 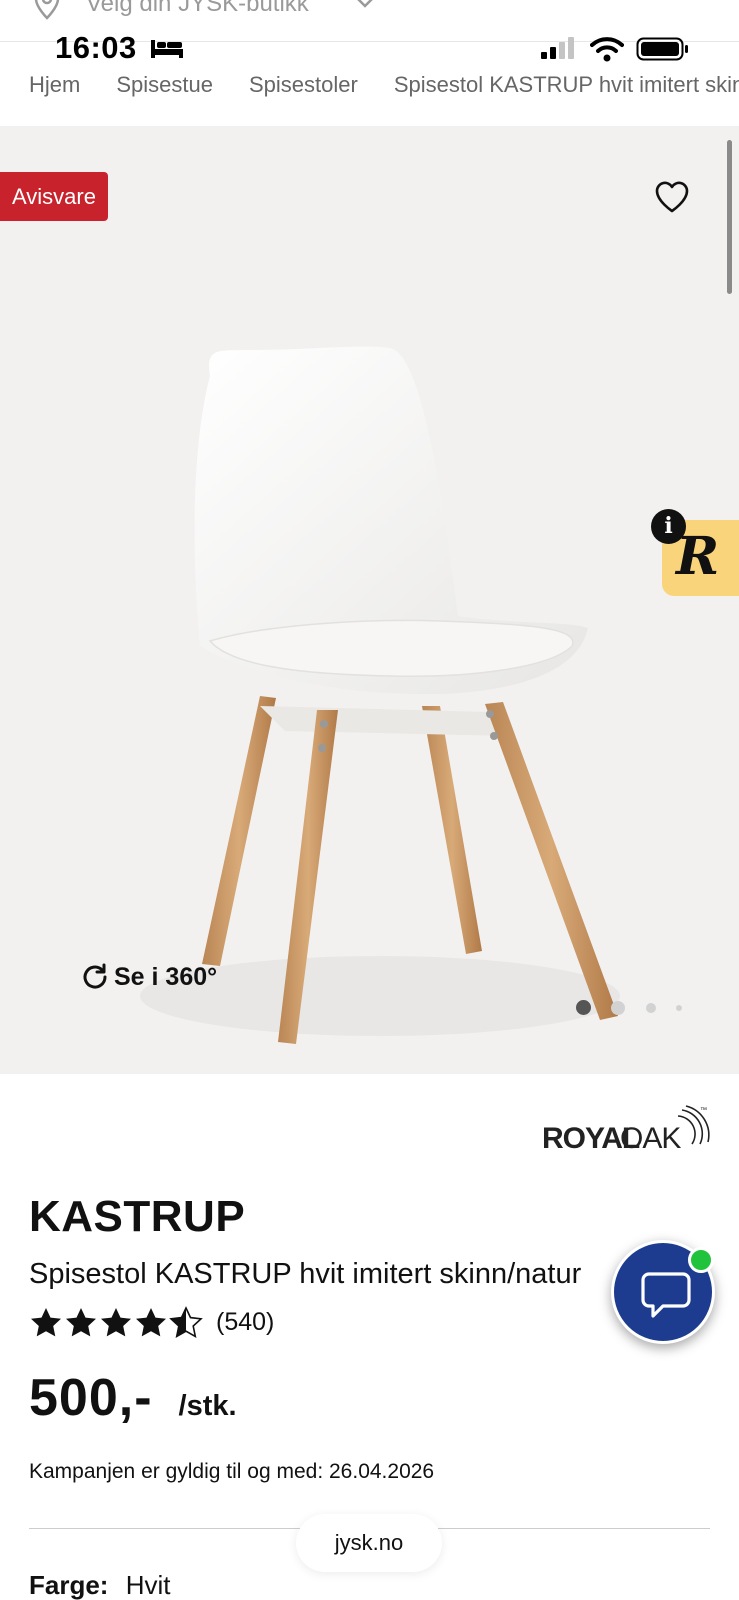 I want to click on cellular-signal-icon, so click(x=557, y=48).